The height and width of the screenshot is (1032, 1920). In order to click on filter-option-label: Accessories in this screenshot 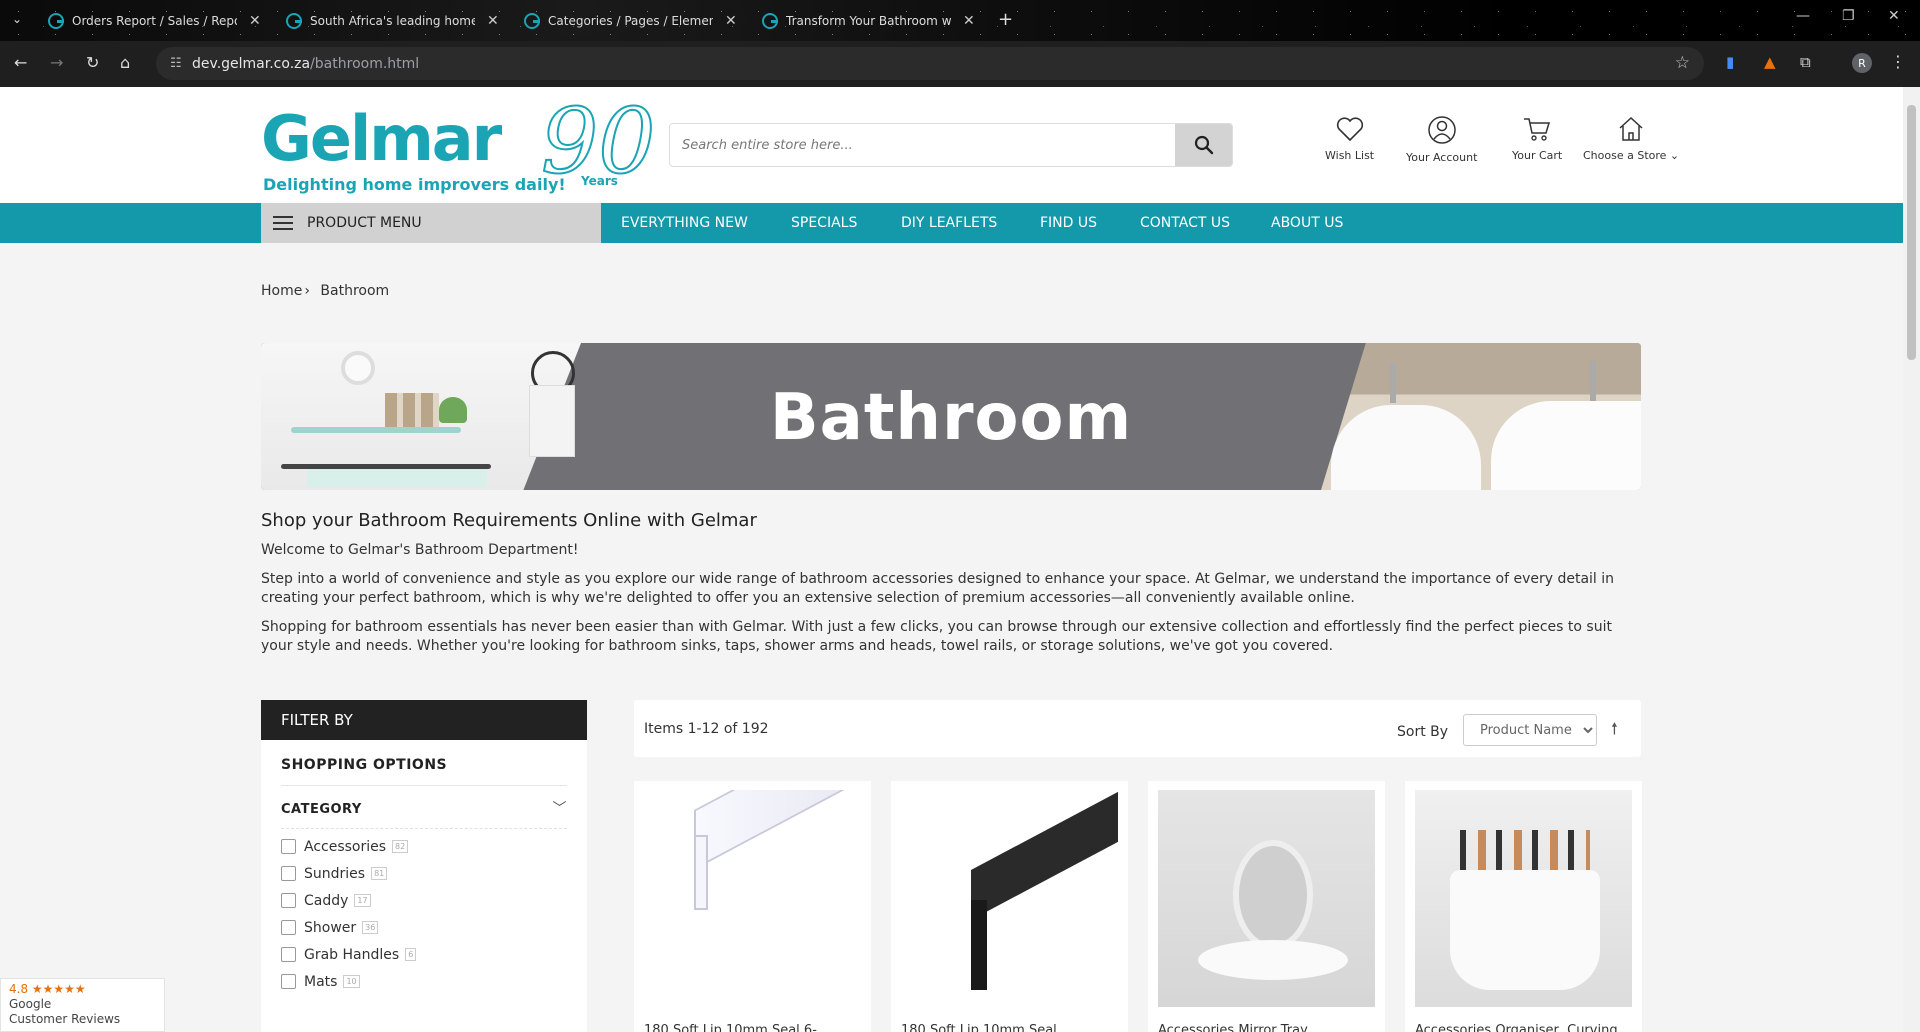, I will do `click(345, 846)`.